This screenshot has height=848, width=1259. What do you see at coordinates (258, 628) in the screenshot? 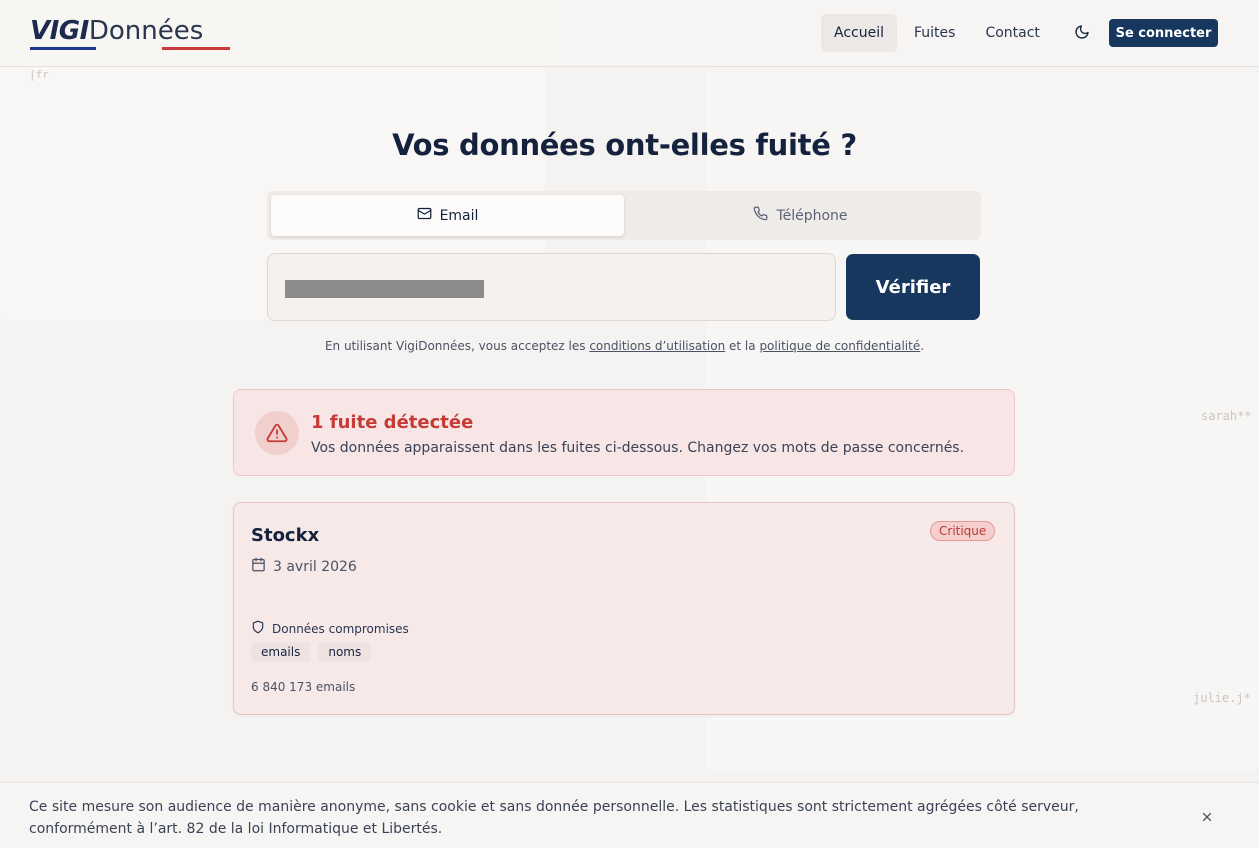
I see `shield-icon` at bounding box center [258, 628].